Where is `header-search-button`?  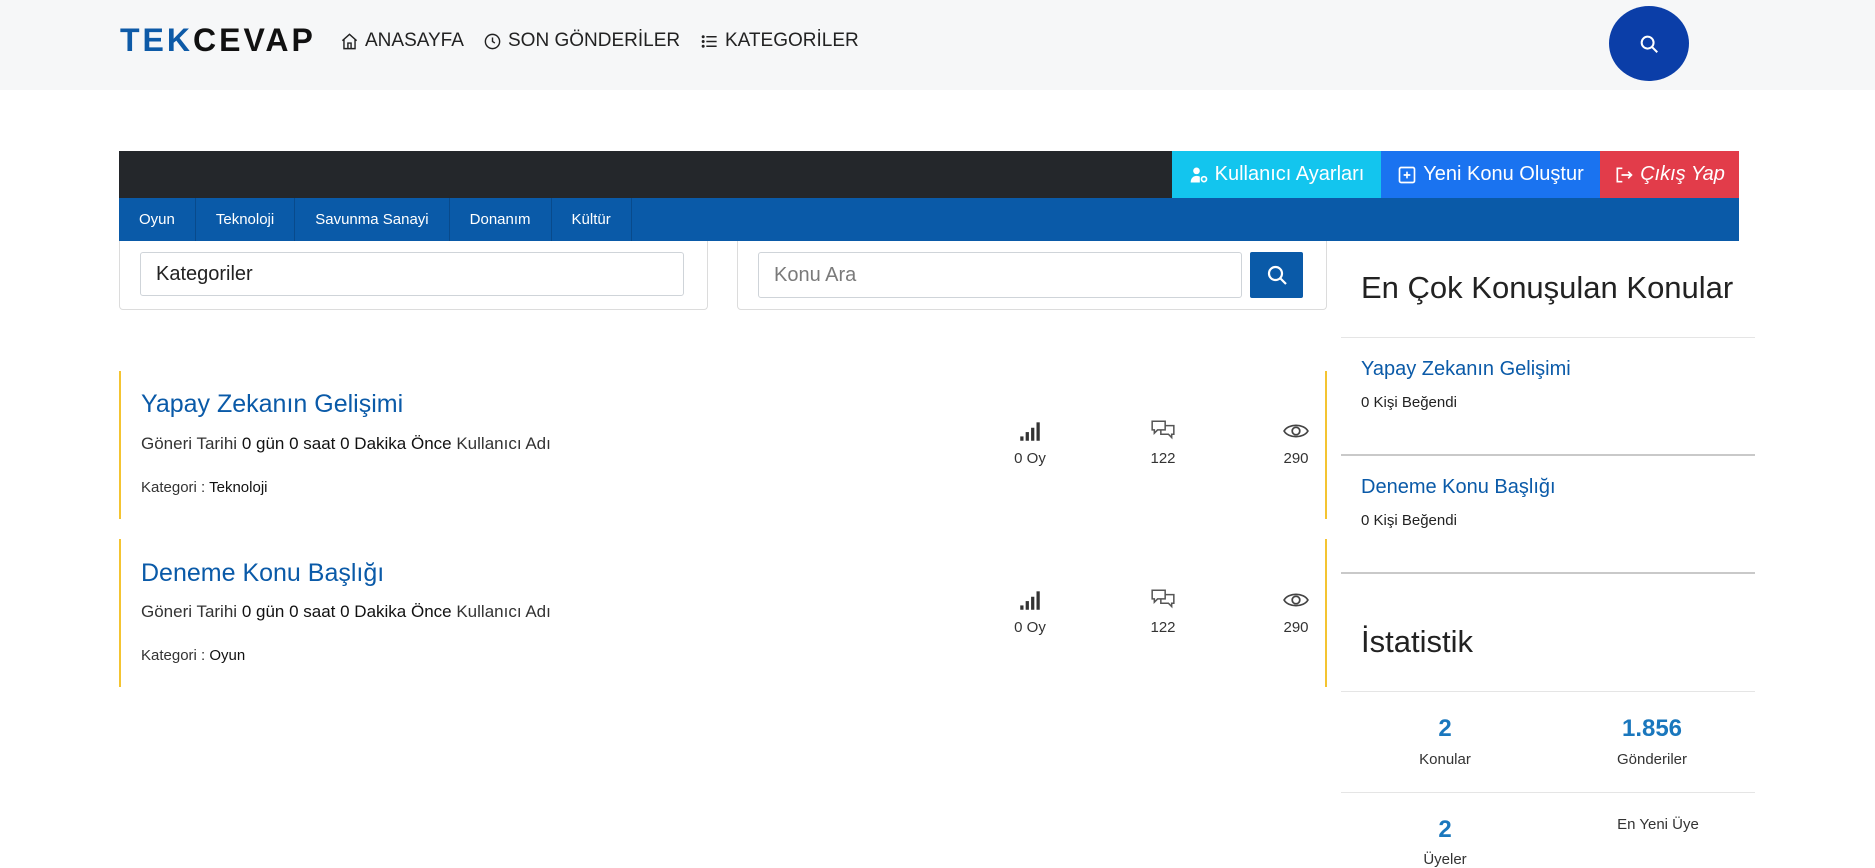
header-search-button is located at coordinates (1649, 43).